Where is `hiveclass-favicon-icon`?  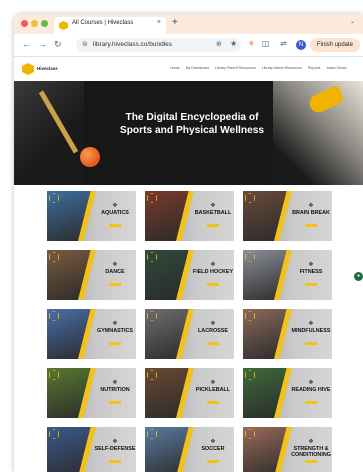
hiveclass-favicon-icon is located at coordinates (63, 25).